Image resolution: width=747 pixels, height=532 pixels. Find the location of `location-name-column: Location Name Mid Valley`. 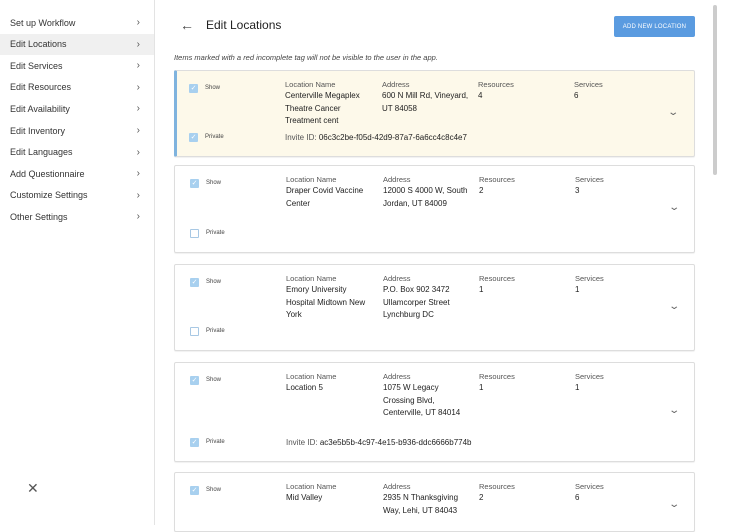

location-name-column: Location Name Mid Valley is located at coordinates (326, 493).